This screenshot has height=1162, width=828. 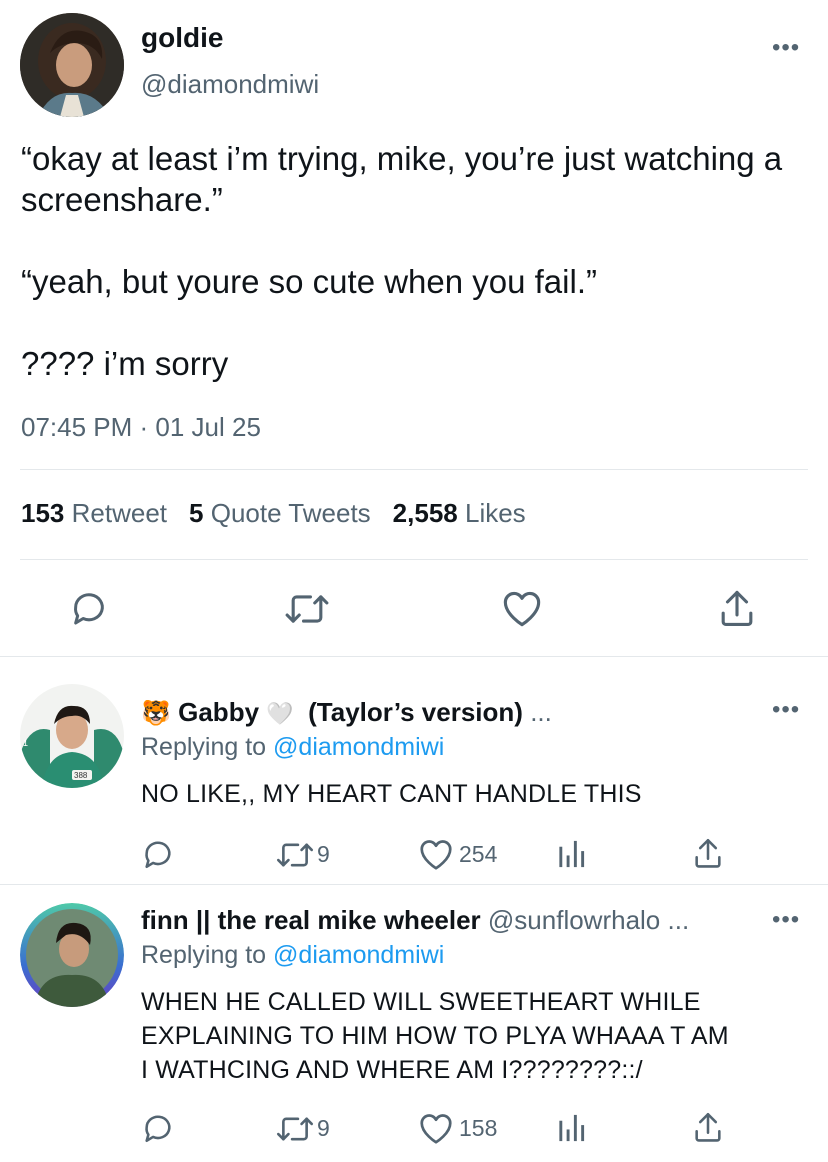 I want to click on tweet-stats: 153 Retweet 5 Quote Tweets 2,558 Likes, so click(x=273, y=513).